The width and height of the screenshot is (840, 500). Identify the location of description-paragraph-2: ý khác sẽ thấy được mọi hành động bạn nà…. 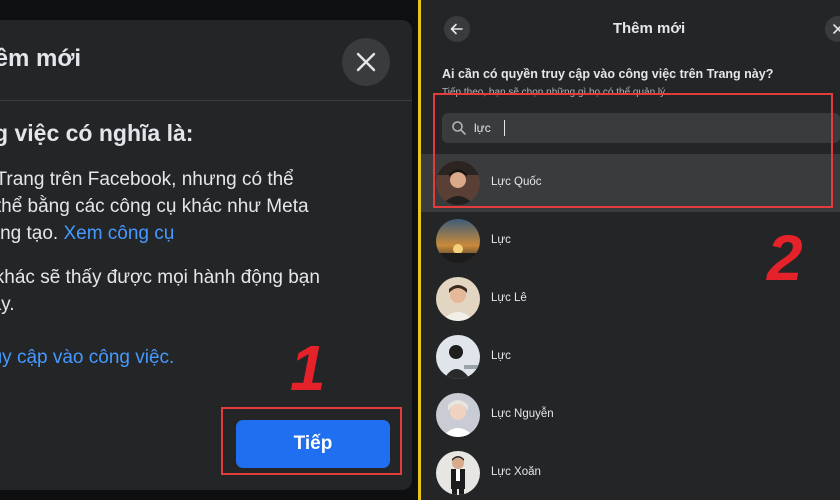
(160, 291).